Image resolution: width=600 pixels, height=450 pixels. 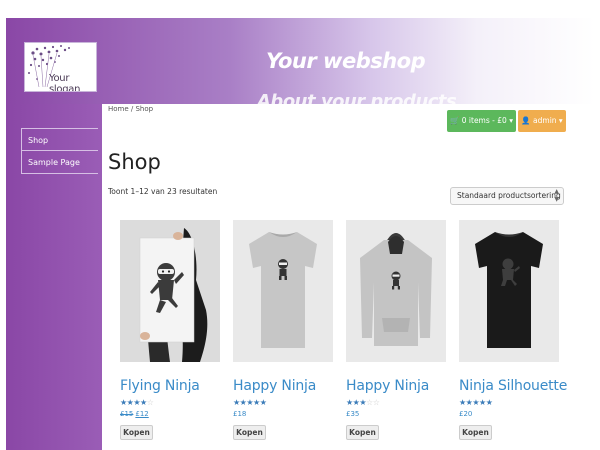 I want to click on admin-button: 👤 admin ▾, so click(x=542, y=121).